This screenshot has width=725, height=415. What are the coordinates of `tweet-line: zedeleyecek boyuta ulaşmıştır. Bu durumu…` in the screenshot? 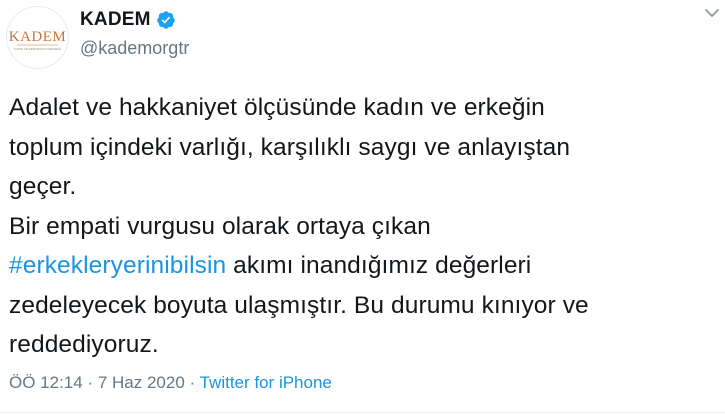 It's located at (299, 305).